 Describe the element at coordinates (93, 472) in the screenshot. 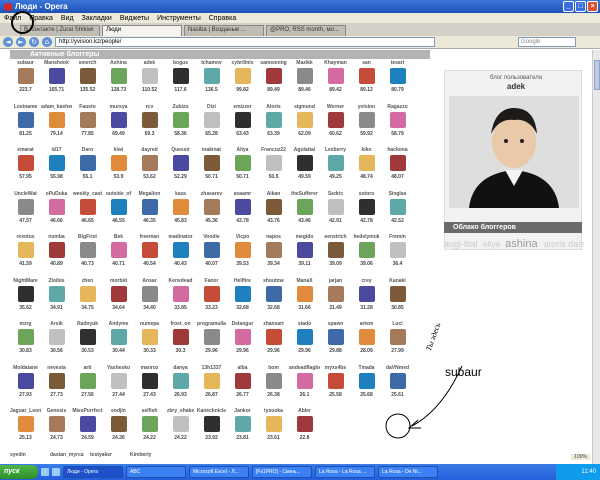

I see `taskbar-window-button: Люди - Opera` at that location.